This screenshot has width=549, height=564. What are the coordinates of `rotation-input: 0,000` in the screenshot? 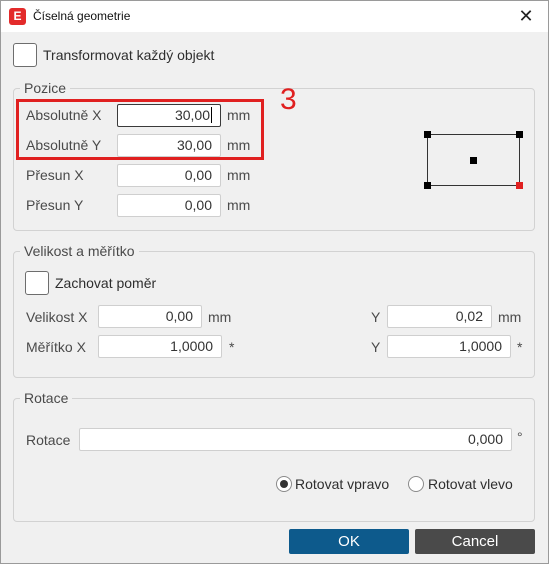 It's located at (295, 439).